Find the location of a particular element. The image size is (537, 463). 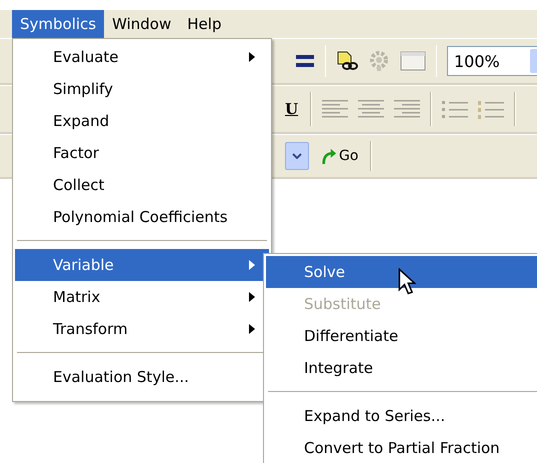

menu-item: Matrix is located at coordinates (142, 297).